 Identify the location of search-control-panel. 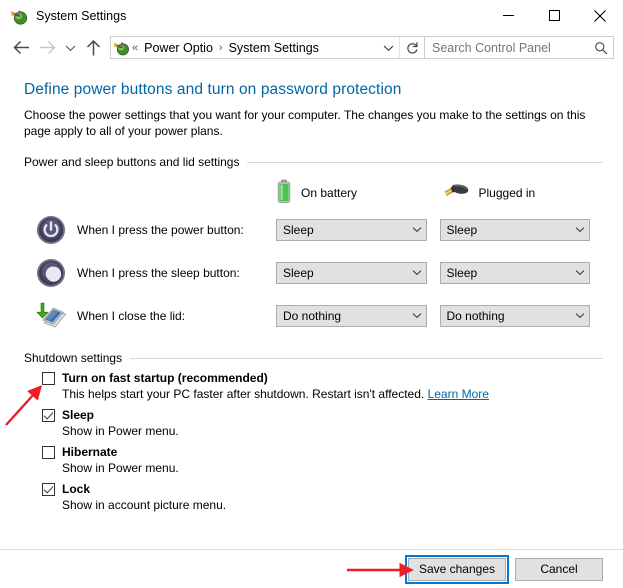
(519, 47).